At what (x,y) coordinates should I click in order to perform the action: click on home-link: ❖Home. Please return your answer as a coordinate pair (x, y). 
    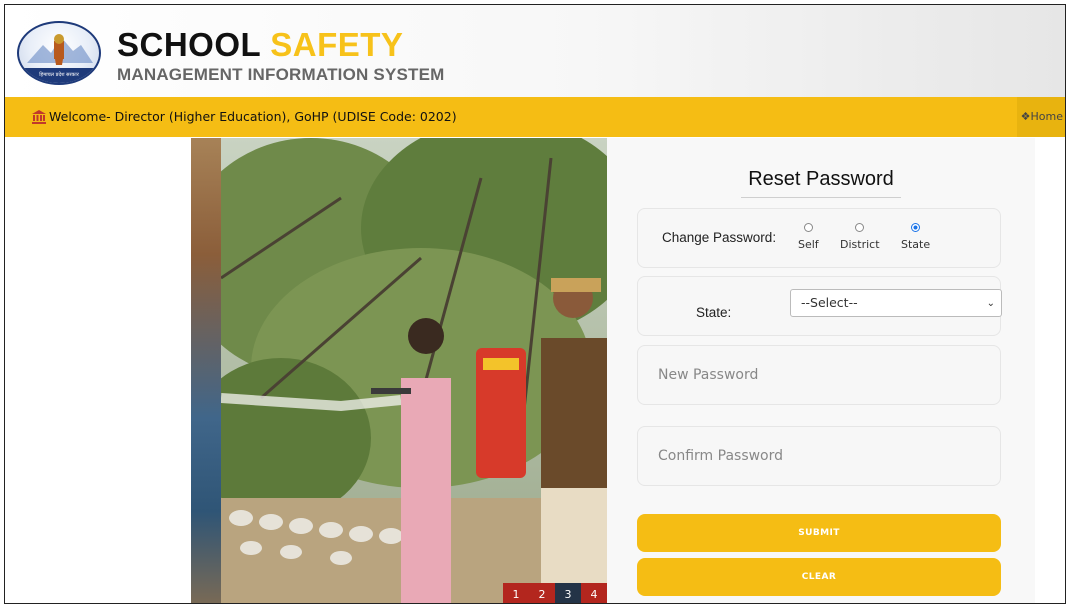
    Looking at the image, I should click on (1041, 117).